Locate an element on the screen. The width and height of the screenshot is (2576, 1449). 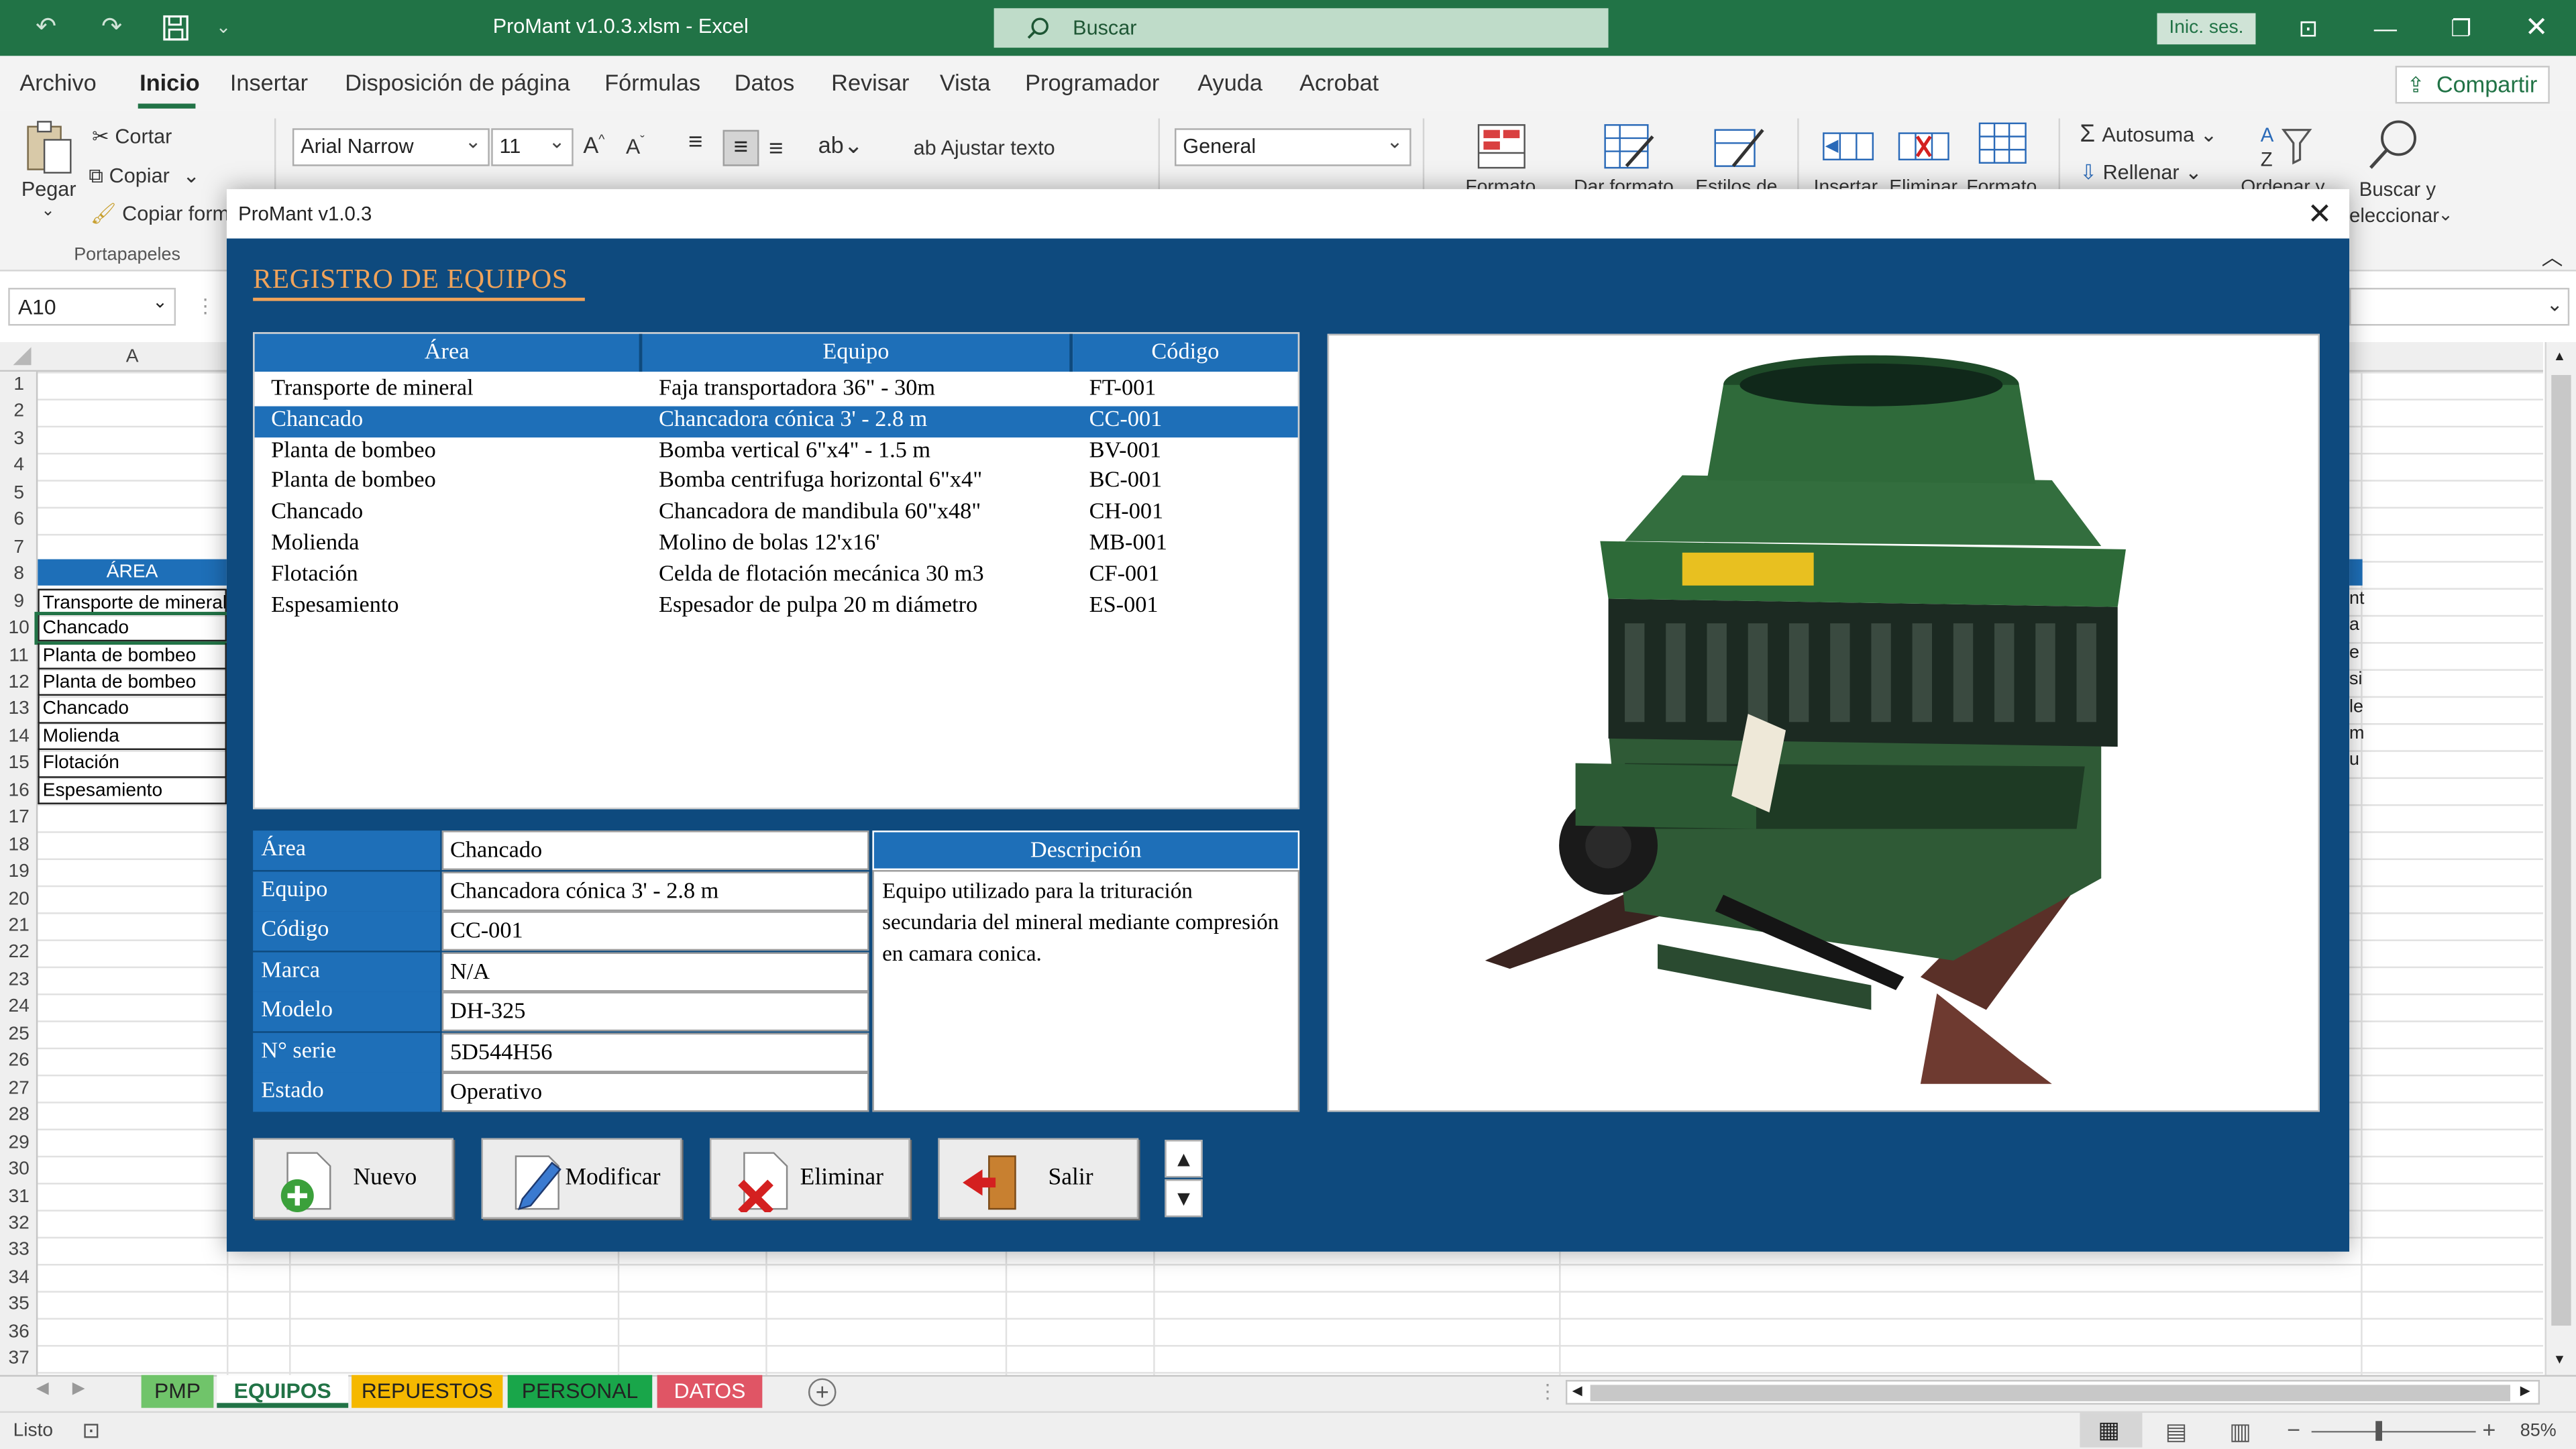
sheet-tab-equipos: EQUIPOS is located at coordinates (283, 1391).